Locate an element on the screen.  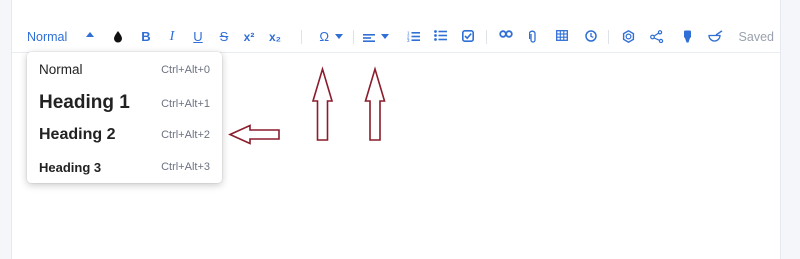
annotation-overlay is located at coordinates (307, 105).